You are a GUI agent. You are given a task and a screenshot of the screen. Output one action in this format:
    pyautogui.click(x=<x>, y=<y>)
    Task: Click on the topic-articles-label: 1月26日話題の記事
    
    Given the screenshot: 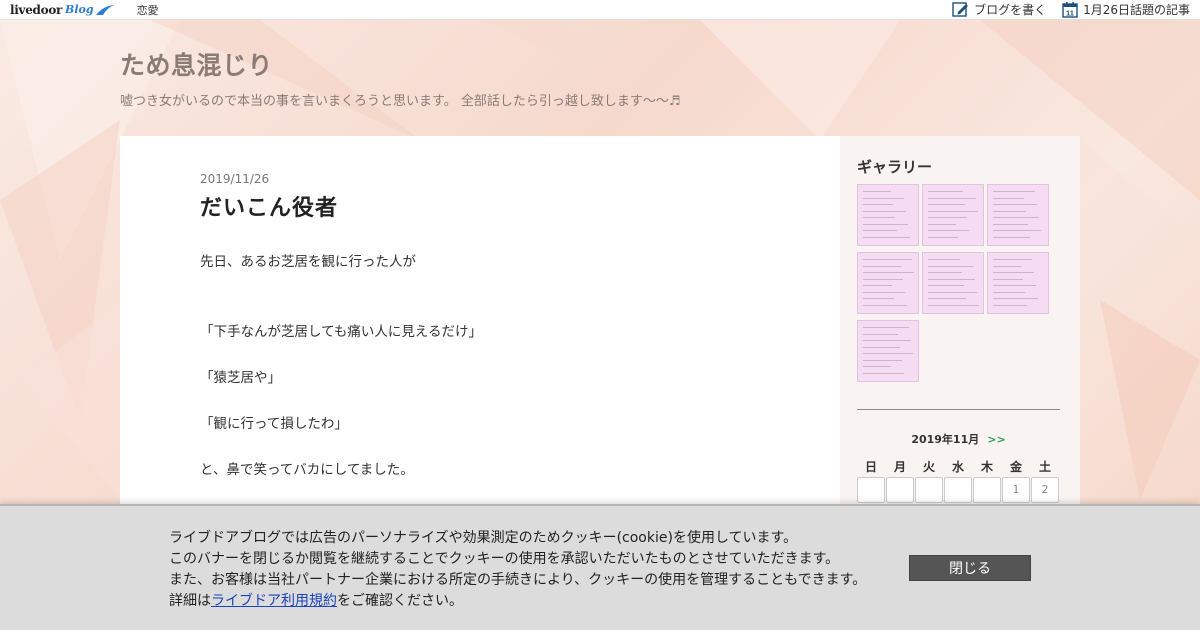 What is the action you would take?
    pyautogui.click(x=1136, y=10)
    